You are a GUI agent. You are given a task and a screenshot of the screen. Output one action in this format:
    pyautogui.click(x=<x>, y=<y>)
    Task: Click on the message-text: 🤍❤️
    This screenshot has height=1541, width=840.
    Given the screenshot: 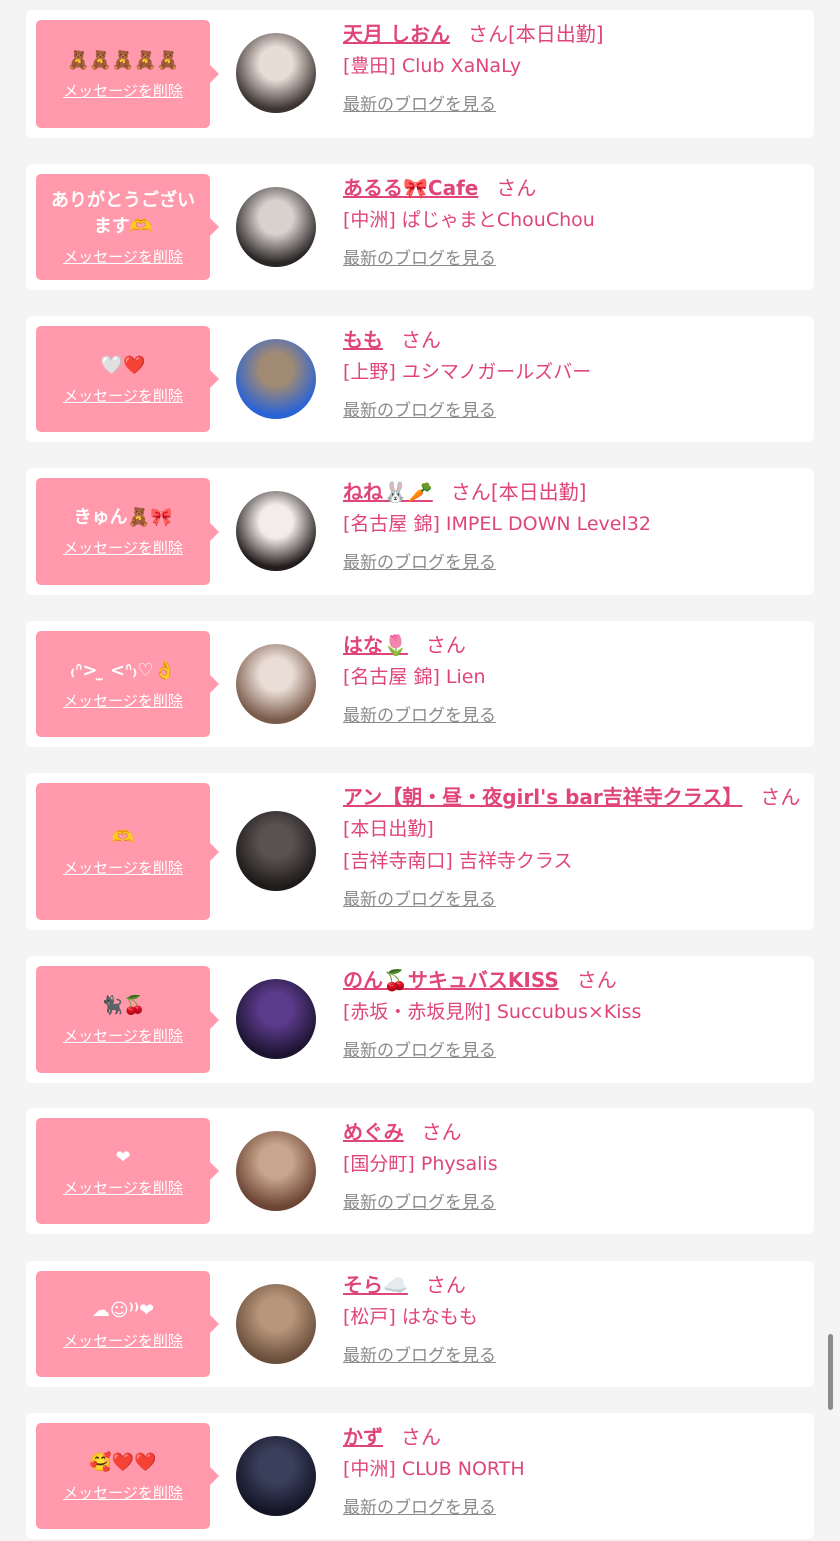 What is the action you would take?
    pyautogui.click(x=123, y=365)
    